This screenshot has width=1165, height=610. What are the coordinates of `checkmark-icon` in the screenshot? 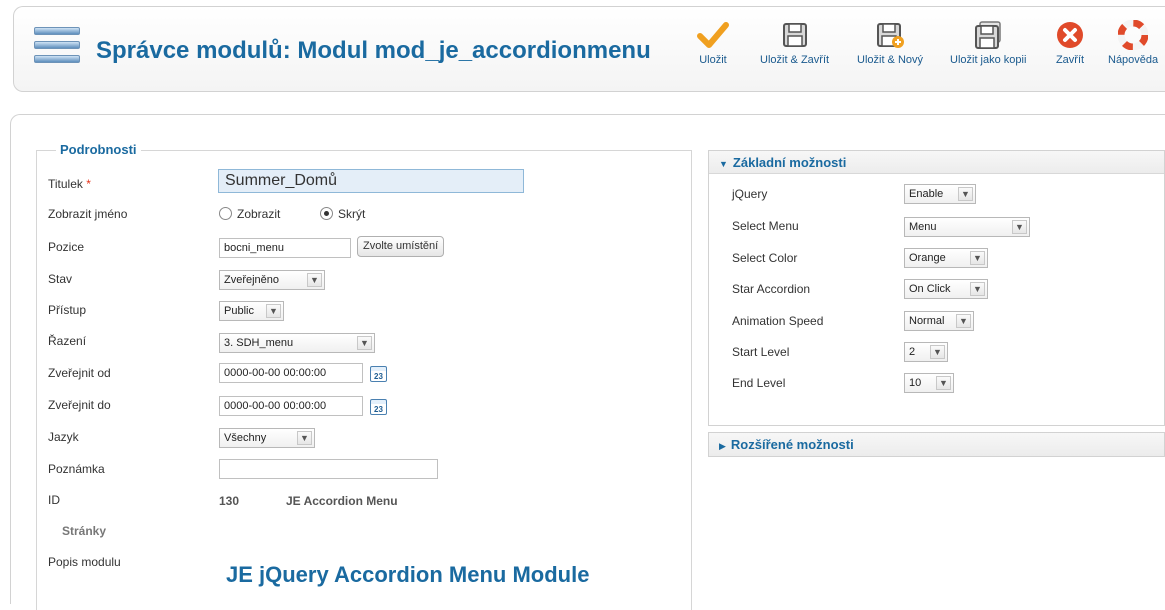 It's located at (713, 35).